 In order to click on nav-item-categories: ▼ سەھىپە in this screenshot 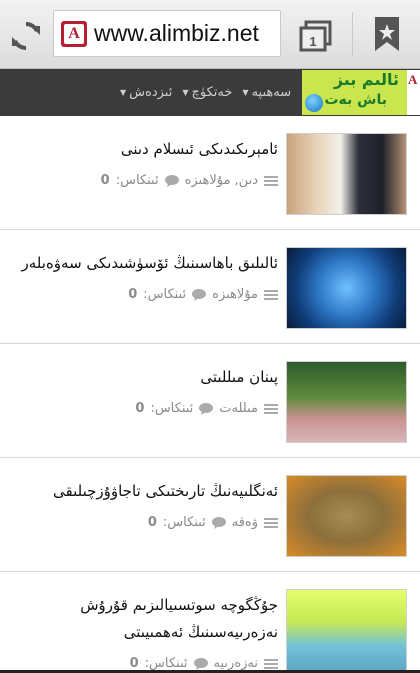, I will do `click(266, 92)`.